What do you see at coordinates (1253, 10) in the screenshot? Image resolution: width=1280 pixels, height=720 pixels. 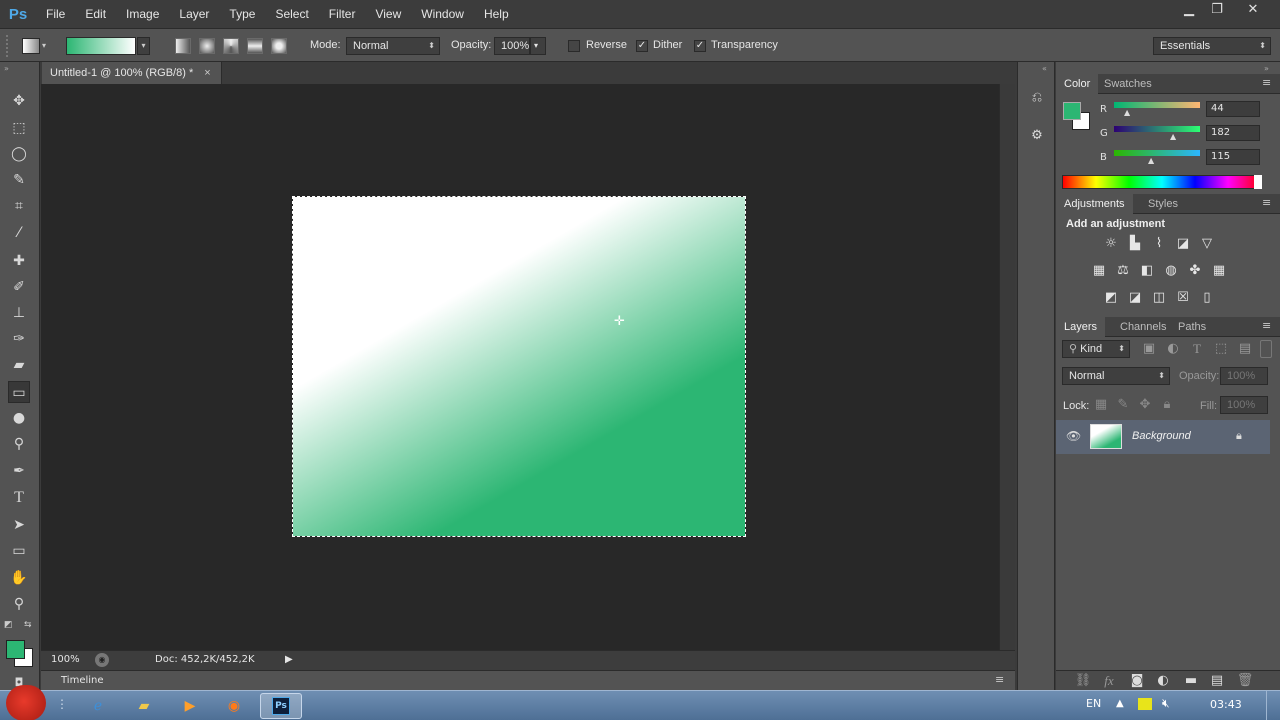 I see `close-button: ✕` at bounding box center [1253, 10].